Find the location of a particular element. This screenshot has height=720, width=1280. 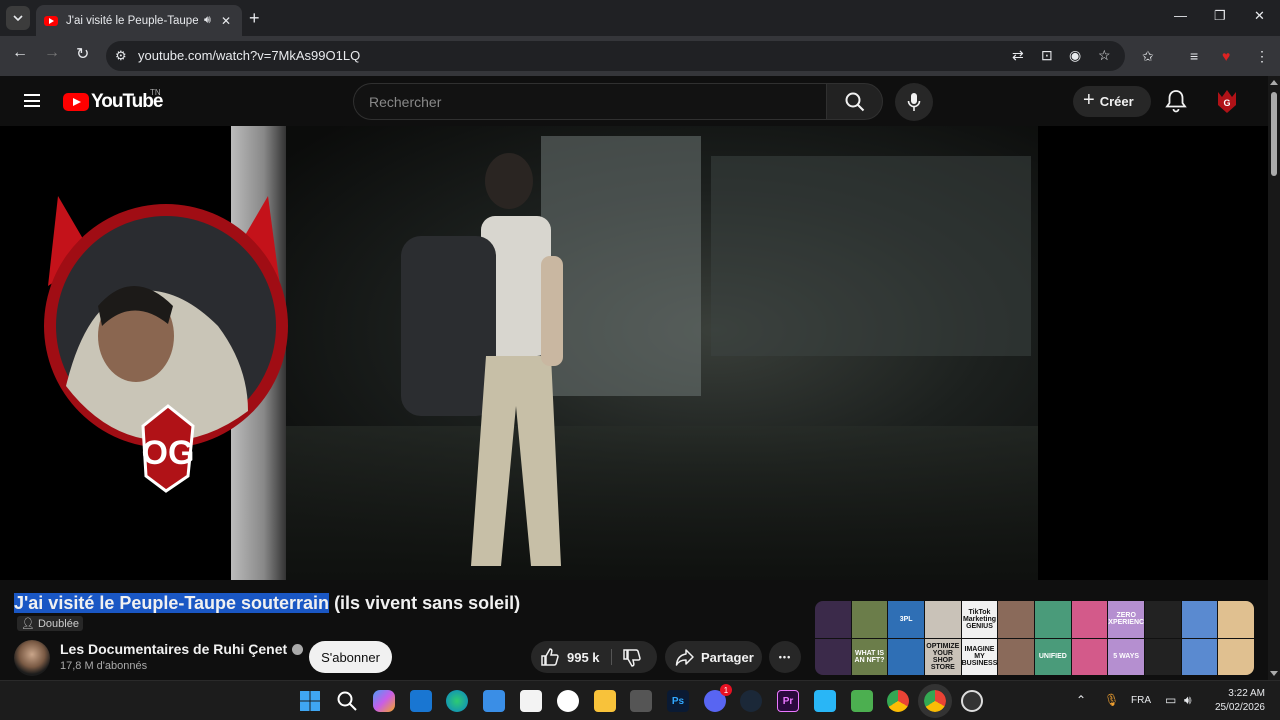

install-app-icon: ⊡ is located at coordinates (1047, 55).